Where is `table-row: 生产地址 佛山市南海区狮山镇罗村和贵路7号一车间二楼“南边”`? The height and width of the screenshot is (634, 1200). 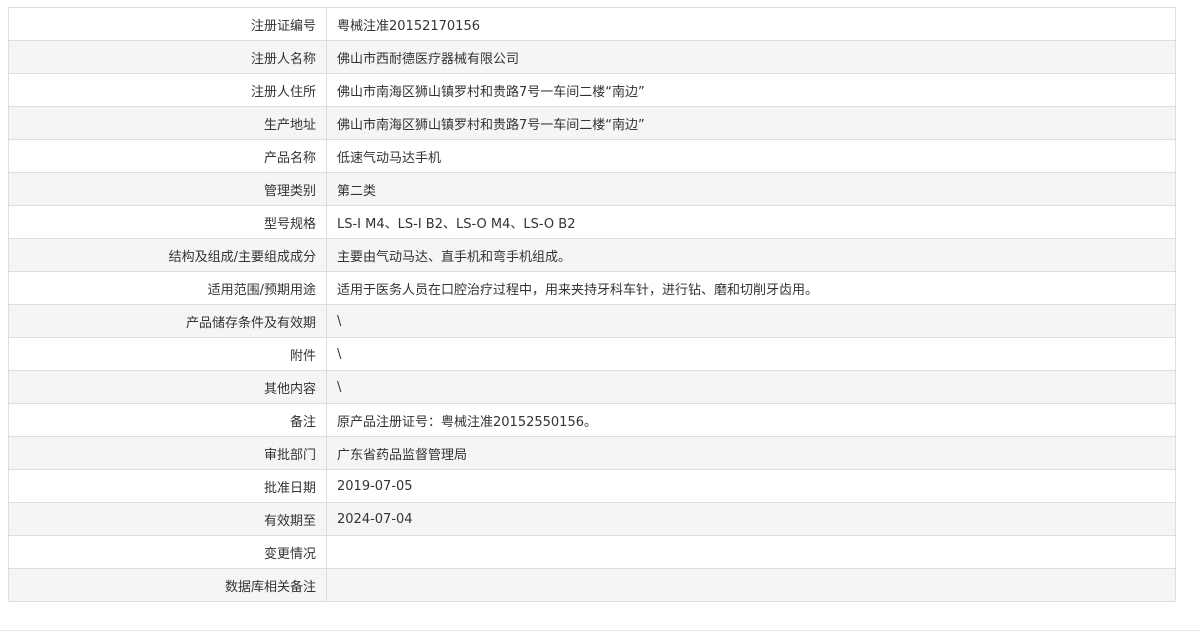 table-row: 生产地址 佛山市南海区狮山镇罗村和贵路7号一车间二楼“南边” is located at coordinates (592, 123).